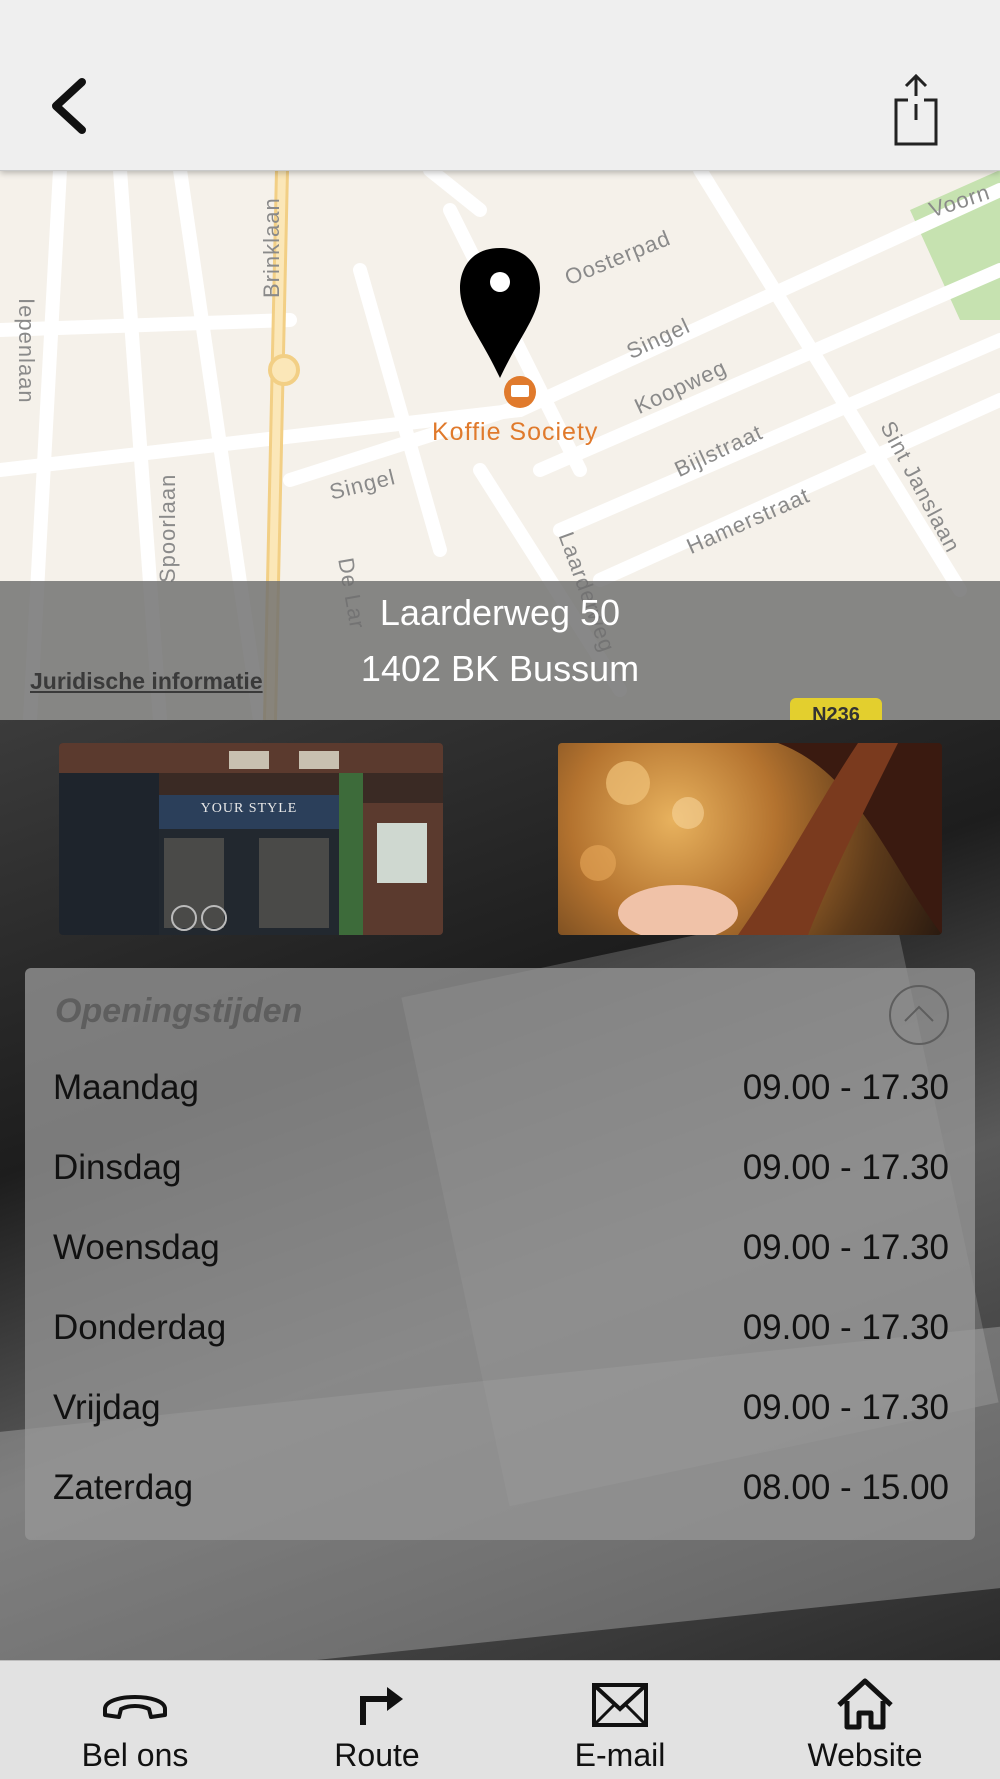 The height and width of the screenshot is (1779, 1000). Describe the element at coordinates (501, 1093) in the screenshot. I see `hours-row: Maandag 09.00 - 17.30` at that location.